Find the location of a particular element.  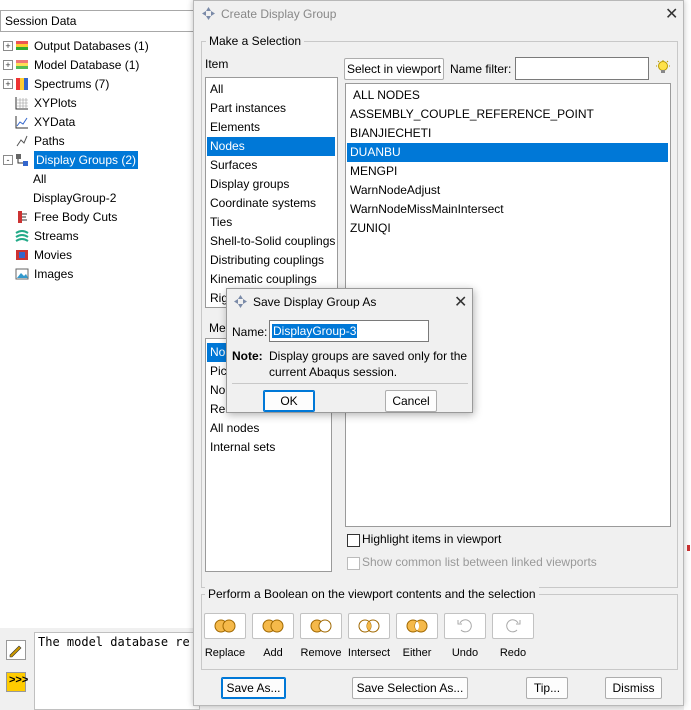

lightbulb-icon is located at coordinates (663, 68).